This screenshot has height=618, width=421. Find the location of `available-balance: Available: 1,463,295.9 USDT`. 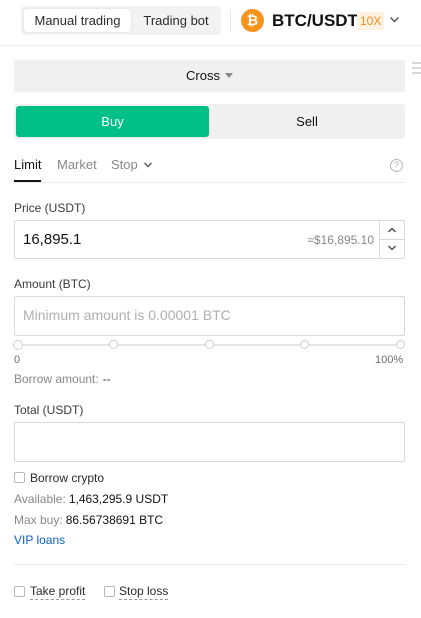

available-balance: Available: 1,463,295.9 USDT is located at coordinates (91, 499).